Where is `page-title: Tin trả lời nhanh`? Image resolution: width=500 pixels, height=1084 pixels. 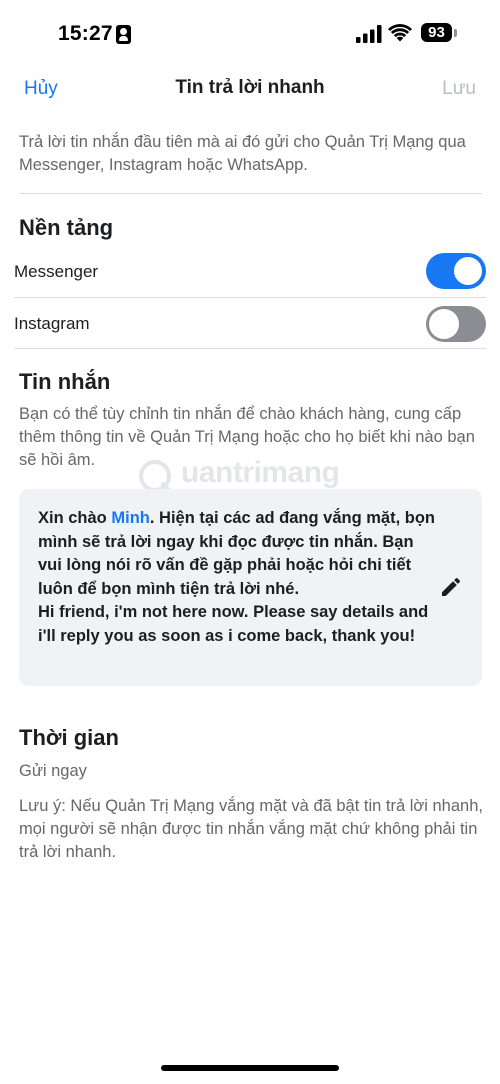 page-title: Tin trả lời nhanh is located at coordinates (250, 87).